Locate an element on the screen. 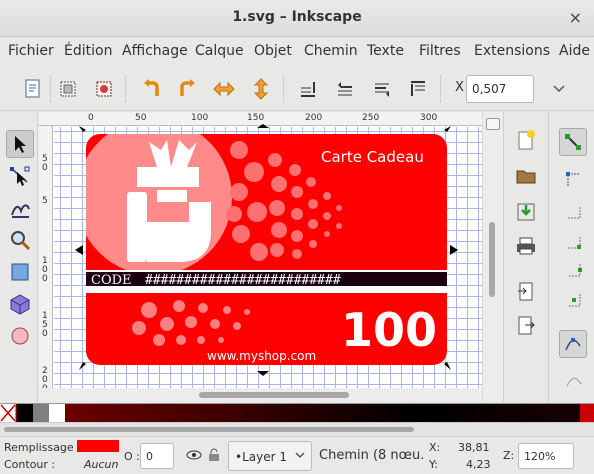 This screenshot has height=474, width=594. card-url: www.myshop.com is located at coordinates (261, 356).